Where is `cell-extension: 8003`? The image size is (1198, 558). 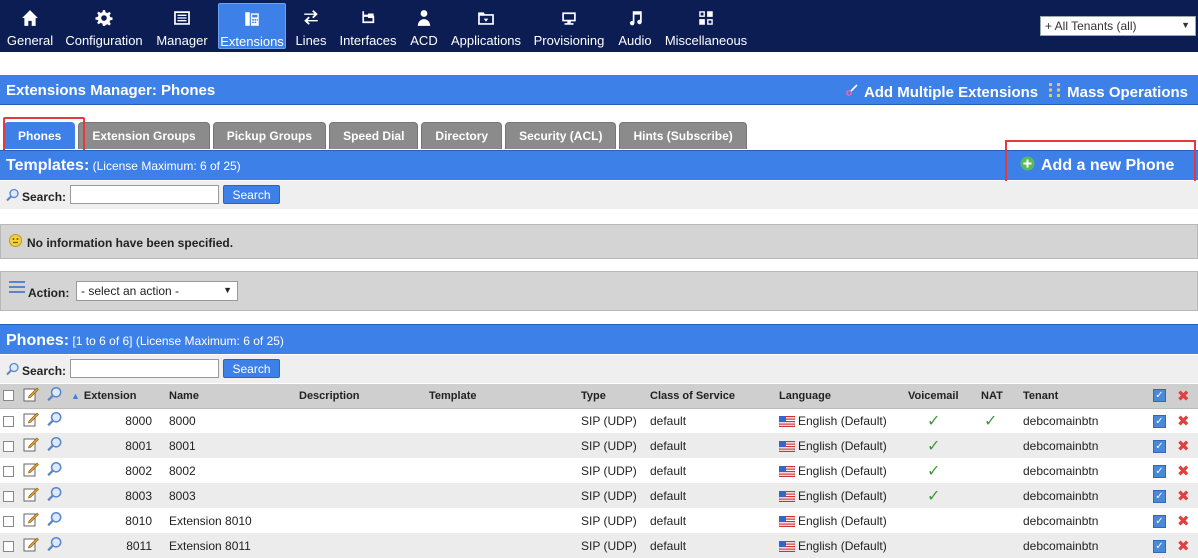
cell-extension: 8003 is located at coordinates (117, 495).